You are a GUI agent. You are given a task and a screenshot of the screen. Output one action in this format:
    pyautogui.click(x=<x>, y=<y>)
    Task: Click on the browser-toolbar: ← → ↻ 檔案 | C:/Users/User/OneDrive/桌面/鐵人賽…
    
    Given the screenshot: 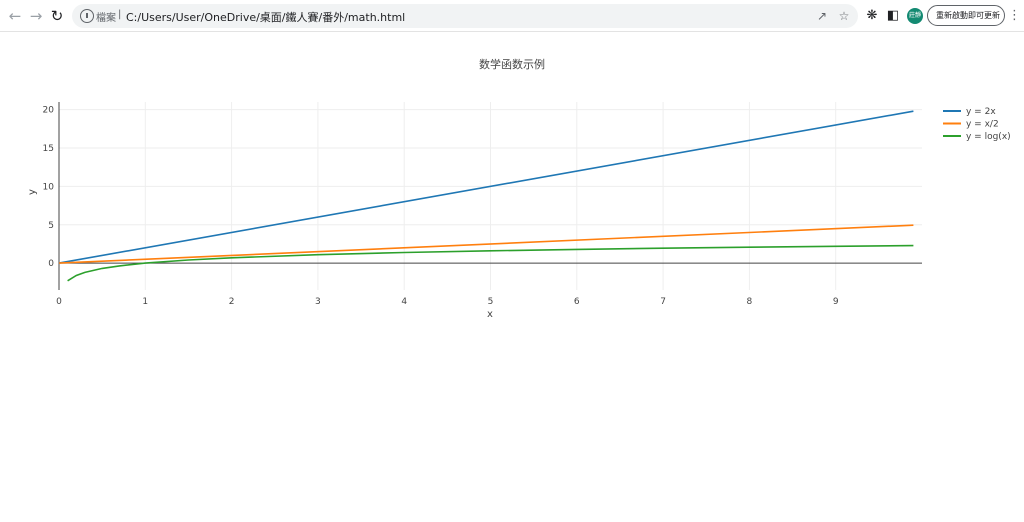 What is the action you would take?
    pyautogui.click(x=512, y=16)
    